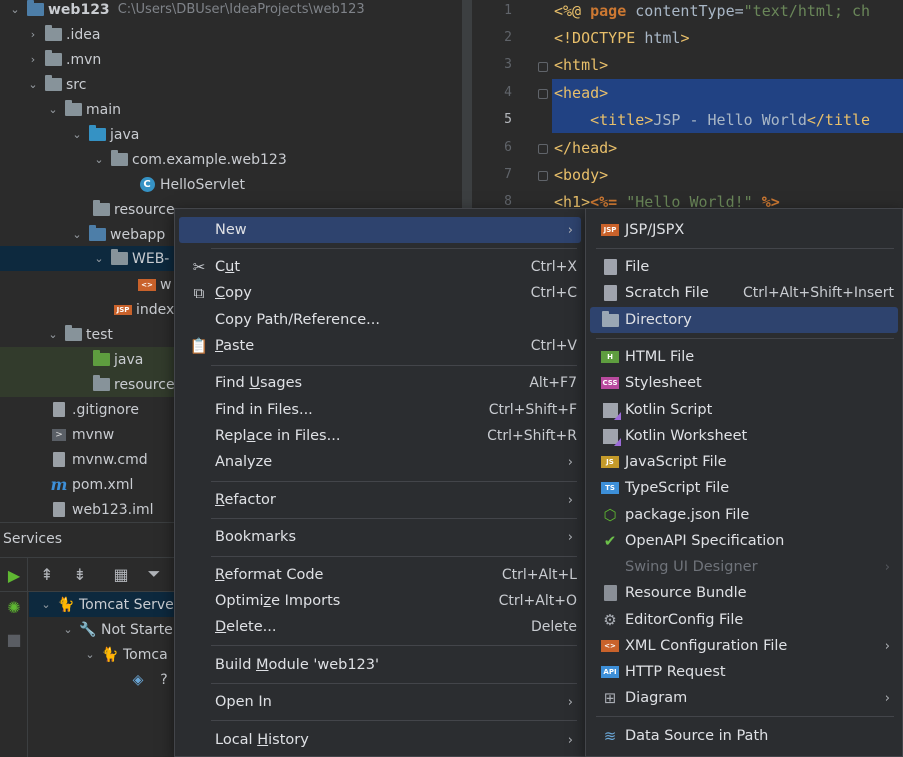 This screenshot has height=757, width=903. Describe the element at coordinates (380, 702) in the screenshot. I see `menu-item-open-in: Open In ›` at that location.